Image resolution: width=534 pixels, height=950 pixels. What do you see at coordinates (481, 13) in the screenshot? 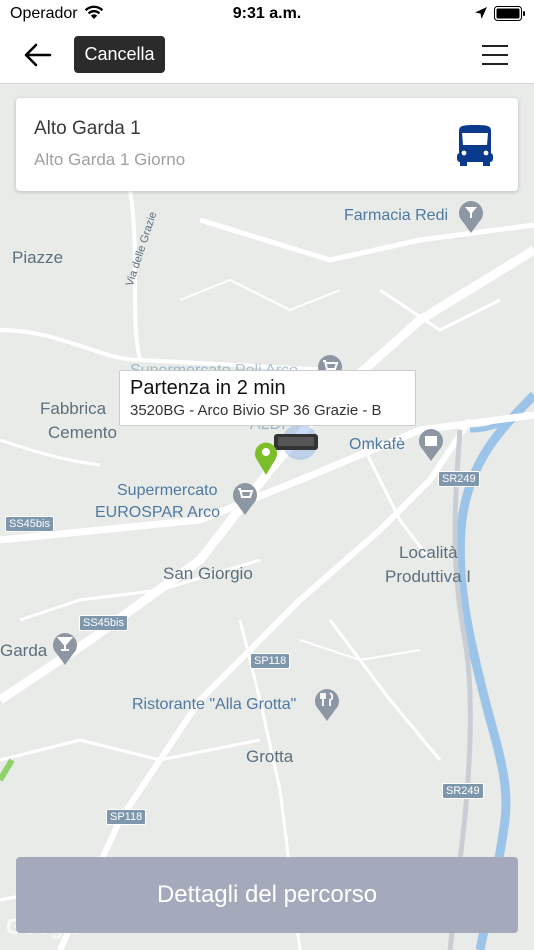
I see `location-arrow-icon` at bounding box center [481, 13].